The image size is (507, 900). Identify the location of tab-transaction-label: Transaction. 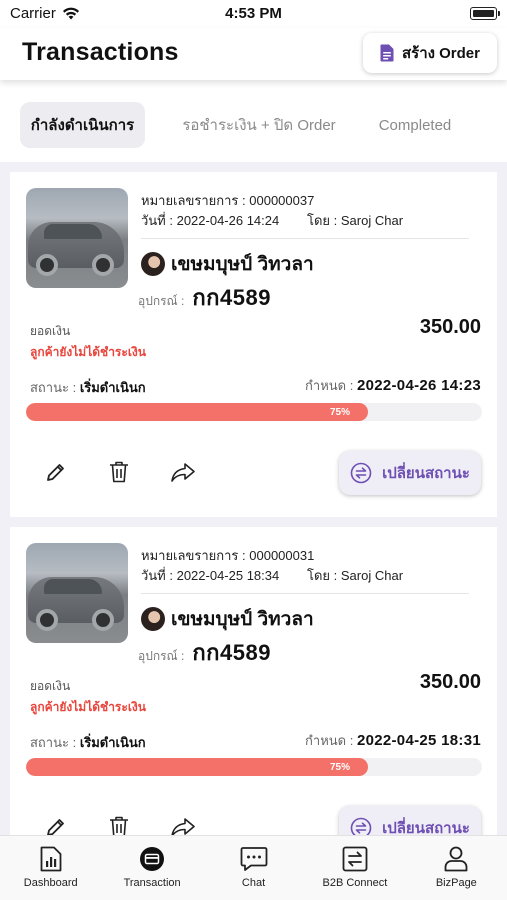
(152, 883).